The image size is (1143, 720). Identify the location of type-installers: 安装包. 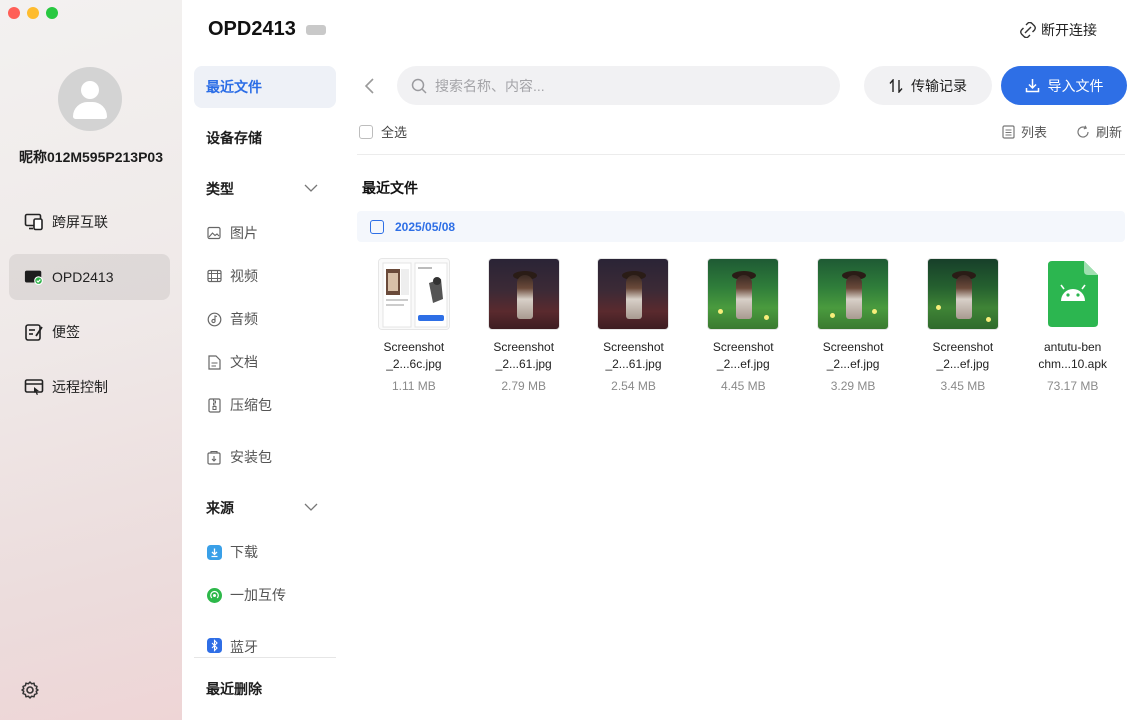
(265, 457).